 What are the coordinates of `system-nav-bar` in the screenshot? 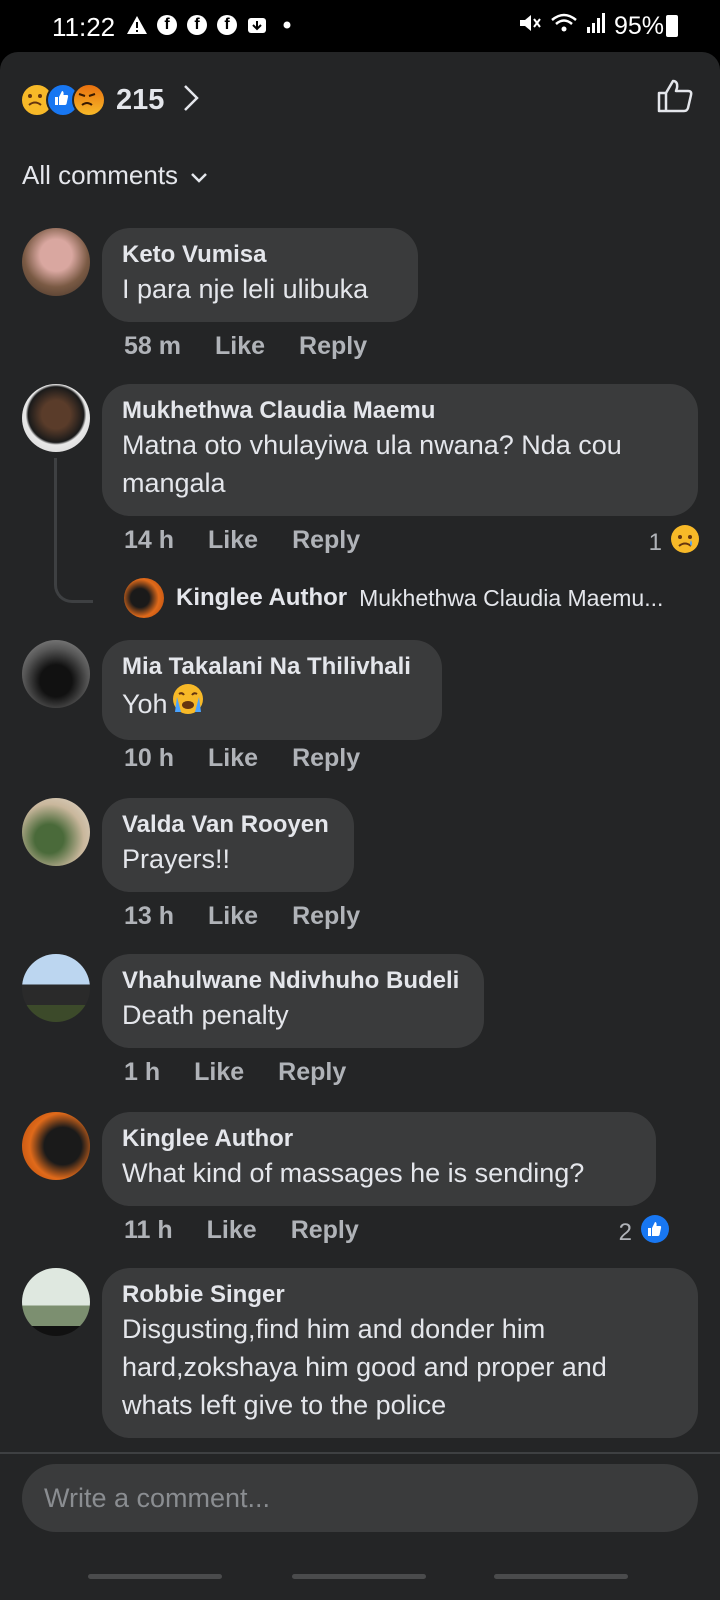 It's located at (360, 1572).